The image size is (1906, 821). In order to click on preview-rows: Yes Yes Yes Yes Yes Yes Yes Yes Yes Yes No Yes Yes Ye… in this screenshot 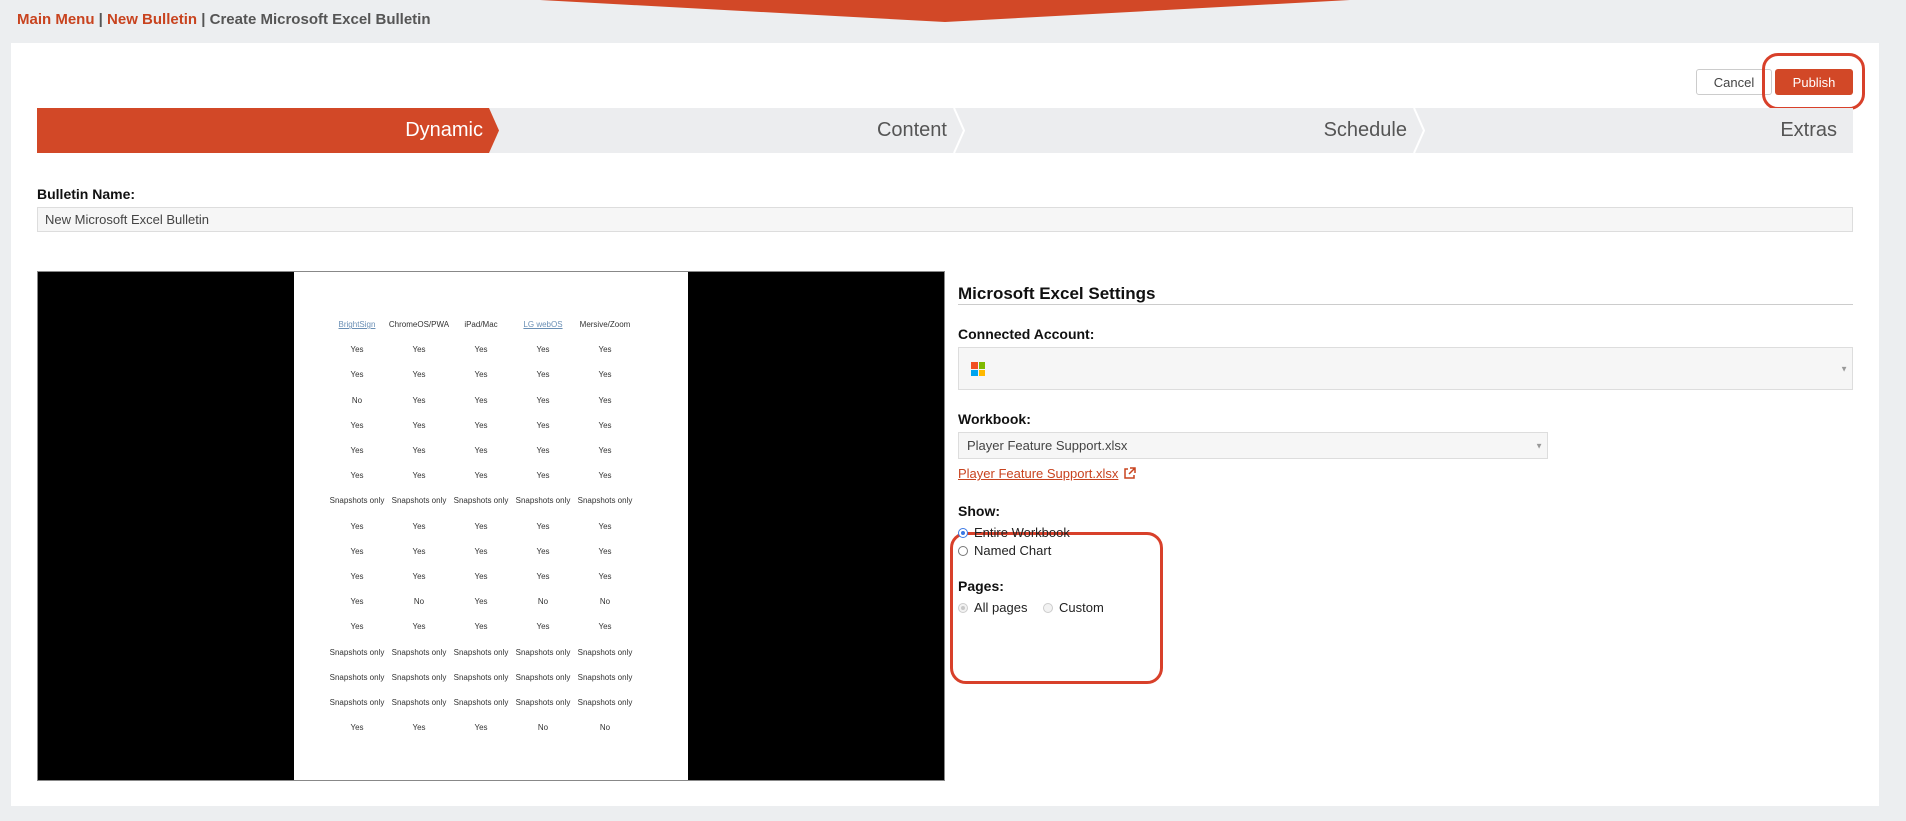, I will do `click(481, 538)`.